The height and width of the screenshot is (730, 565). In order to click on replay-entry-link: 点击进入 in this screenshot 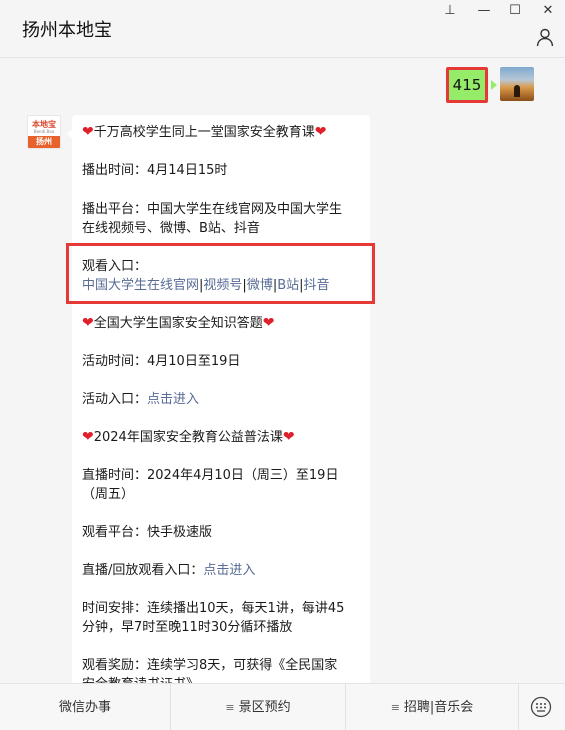, I will do `click(229, 570)`.